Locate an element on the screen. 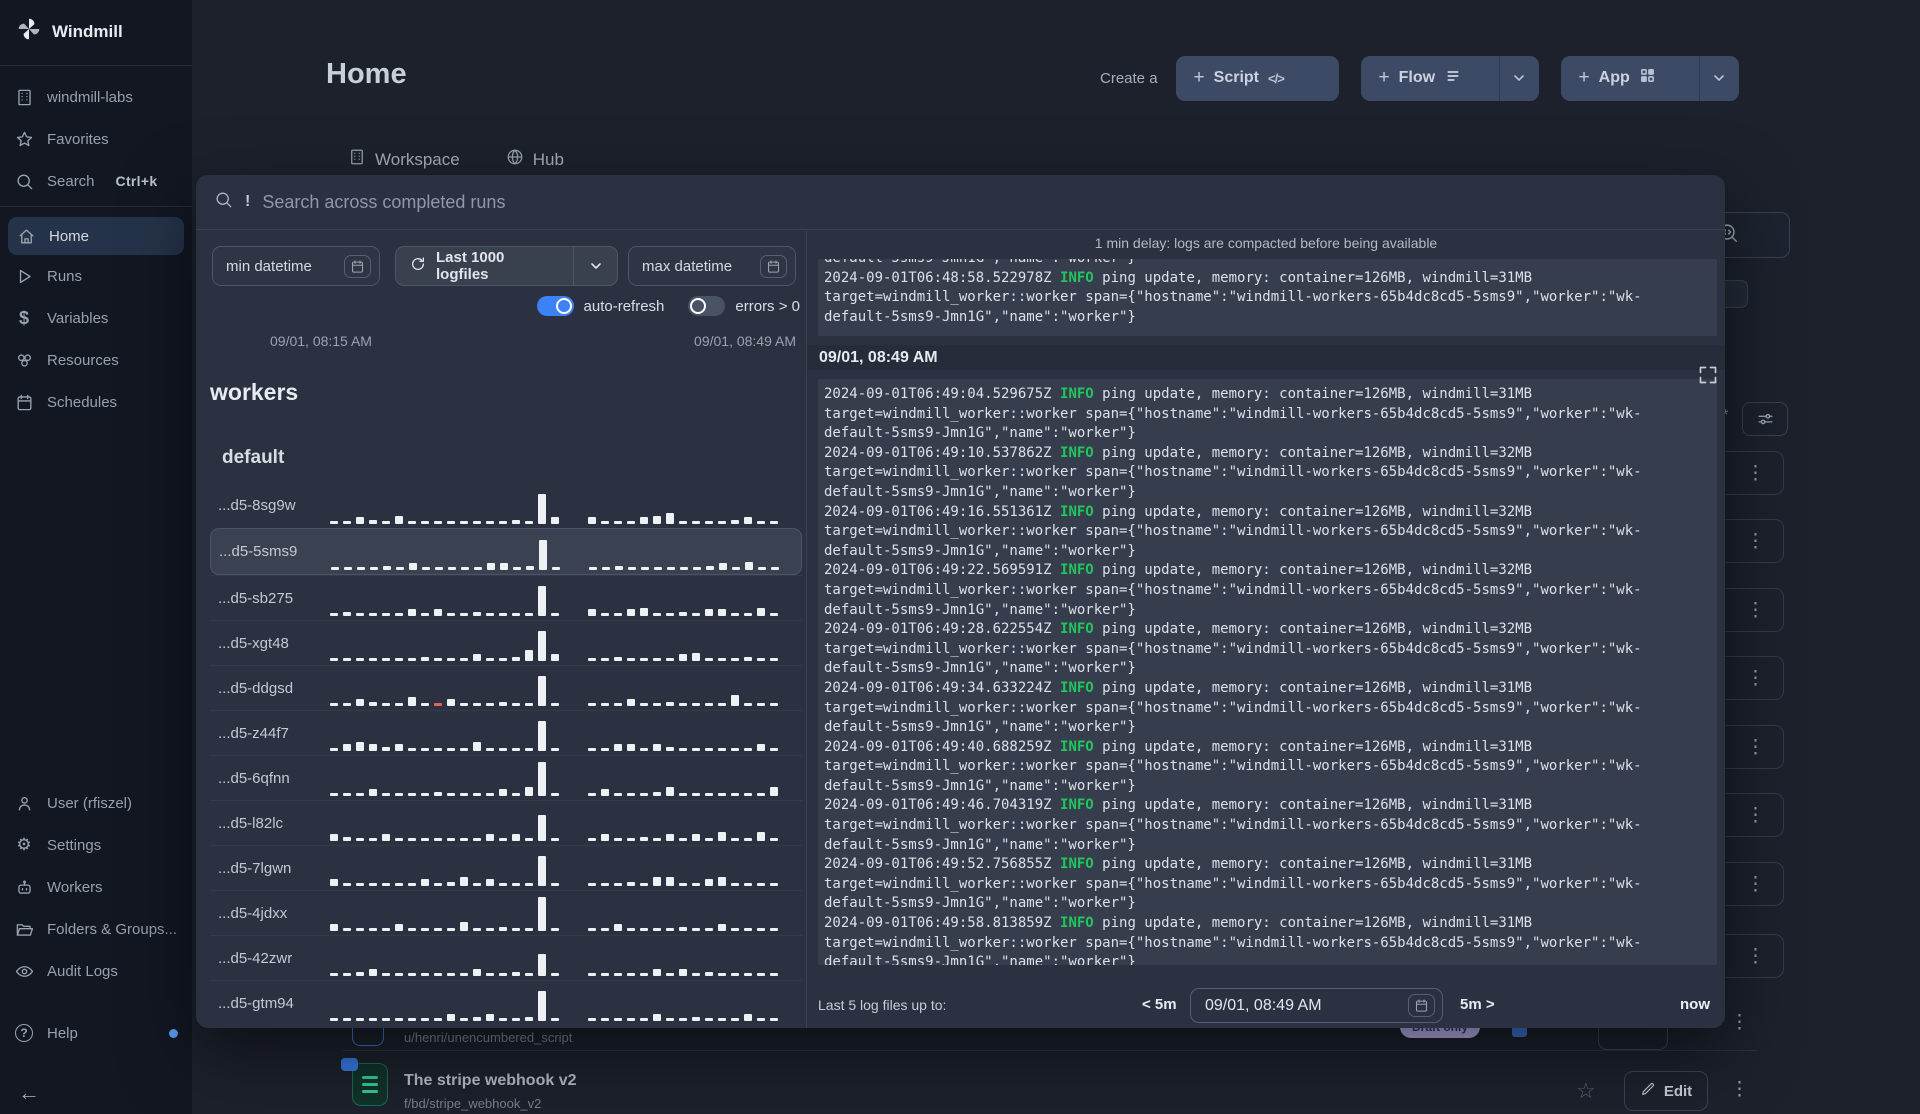 The width and height of the screenshot is (1920, 1114). favorite-star-icon: ☆ is located at coordinates (1586, 1091).